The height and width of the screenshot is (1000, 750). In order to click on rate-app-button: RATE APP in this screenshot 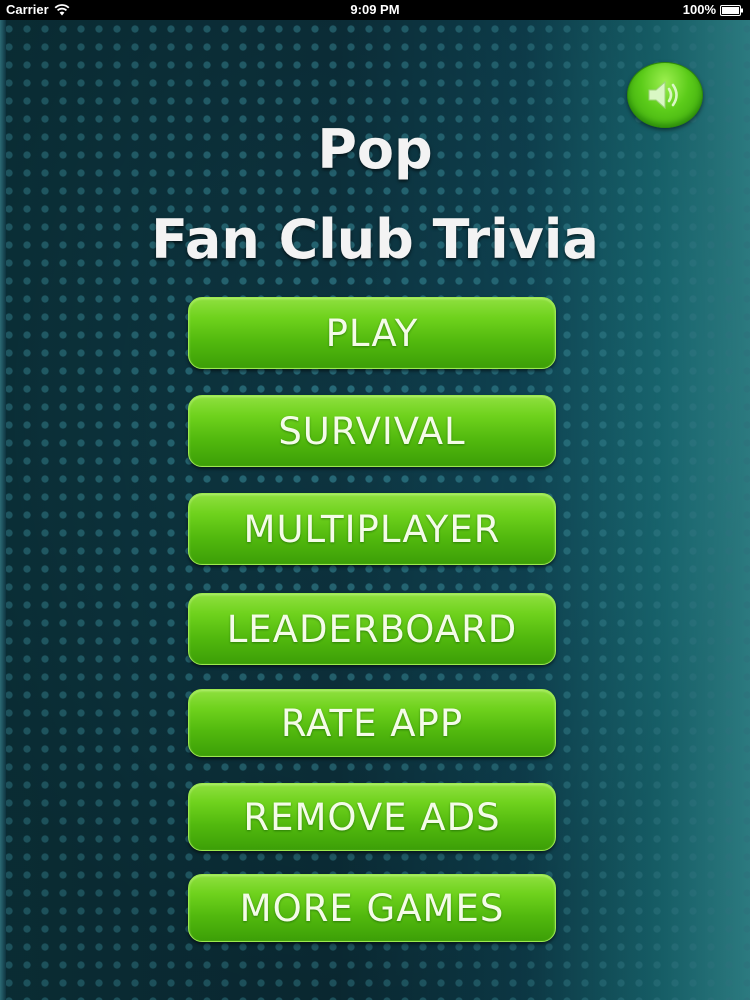, I will do `click(372, 723)`.